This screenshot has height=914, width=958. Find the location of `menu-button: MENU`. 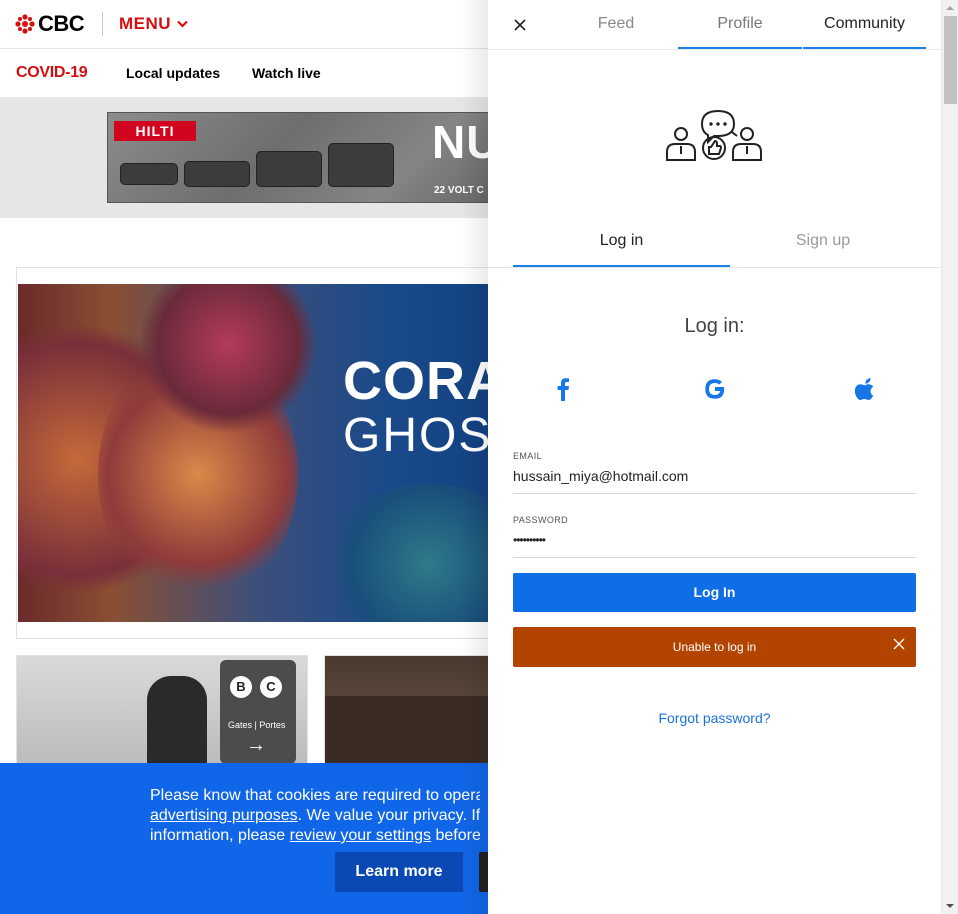

menu-button: MENU is located at coordinates (153, 24).